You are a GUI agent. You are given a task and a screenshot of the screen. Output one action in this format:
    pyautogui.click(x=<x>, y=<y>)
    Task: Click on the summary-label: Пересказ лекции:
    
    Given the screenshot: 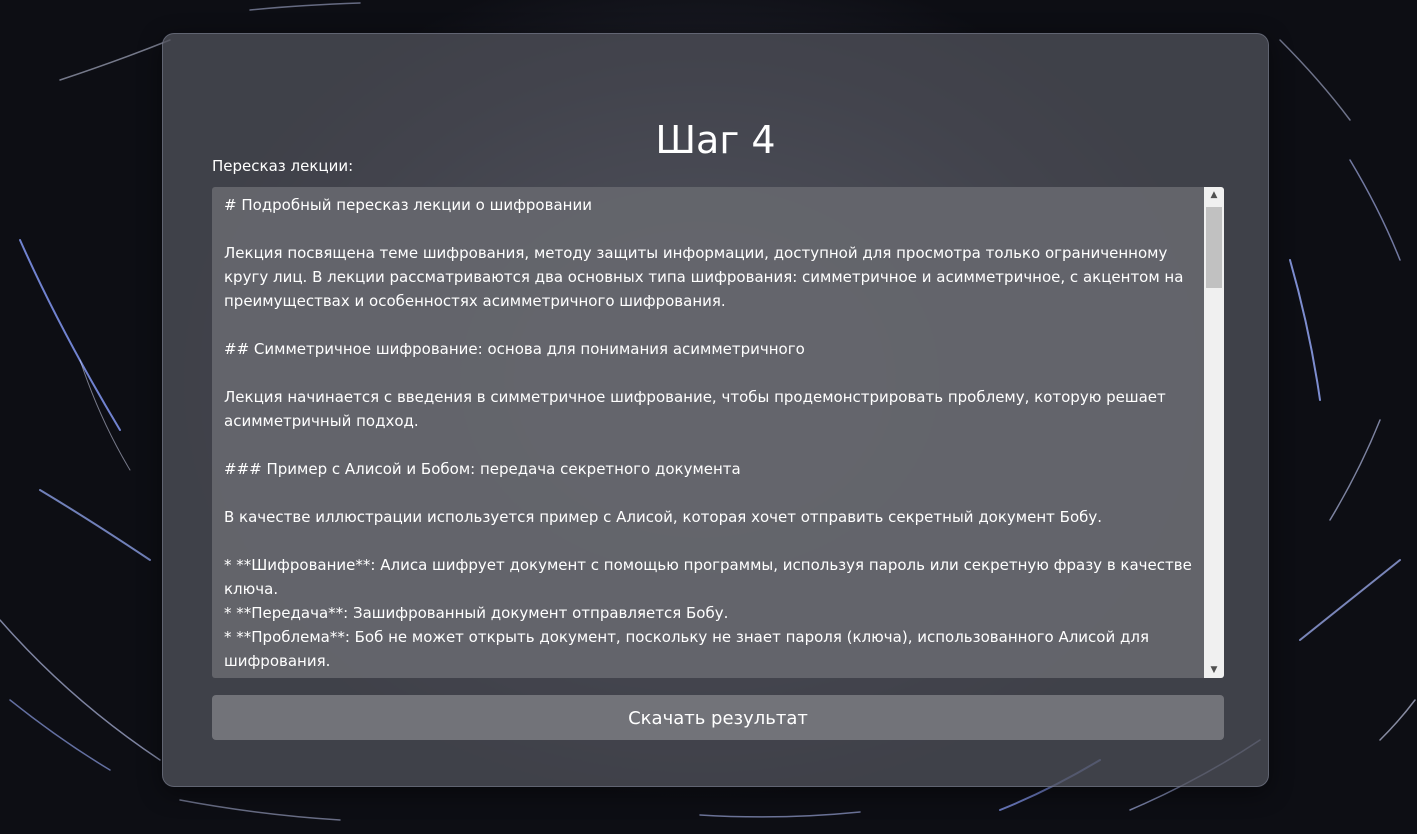 What is the action you would take?
    pyautogui.click(x=283, y=166)
    